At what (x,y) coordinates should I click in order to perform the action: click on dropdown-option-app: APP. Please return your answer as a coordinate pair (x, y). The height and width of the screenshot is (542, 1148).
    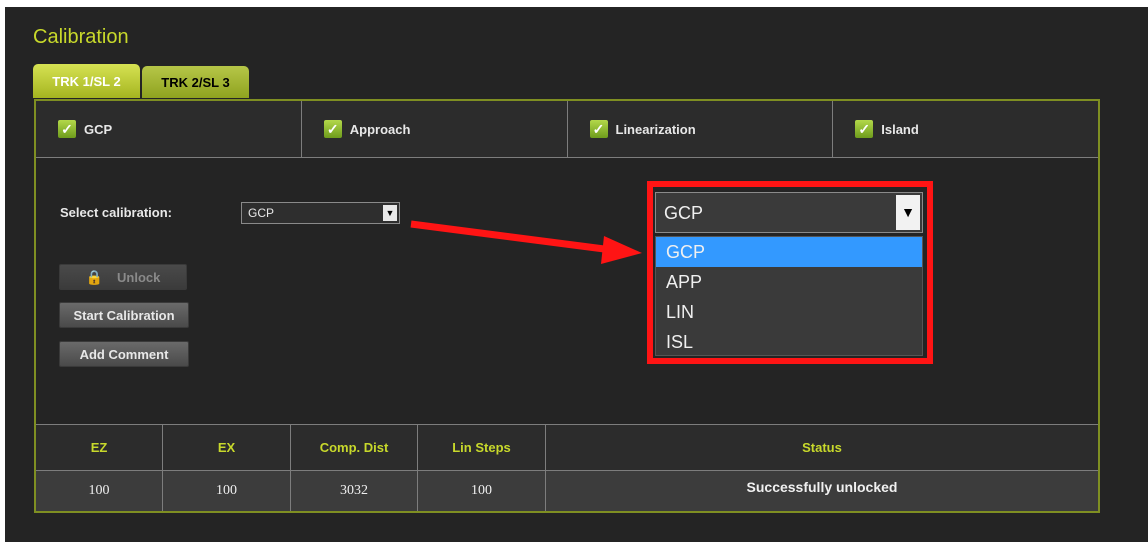
    Looking at the image, I should click on (789, 282).